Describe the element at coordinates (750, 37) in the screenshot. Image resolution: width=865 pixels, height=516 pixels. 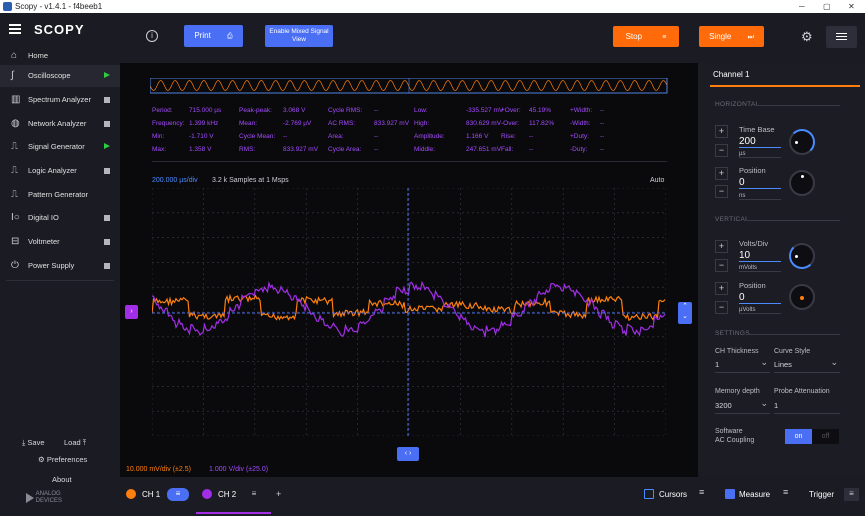
I see `single-run-icon: ⏭` at that location.